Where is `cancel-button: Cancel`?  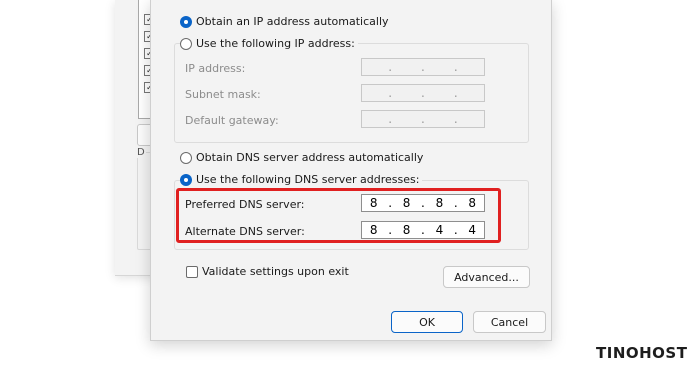
cancel-button: Cancel is located at coordinates (509, 322).